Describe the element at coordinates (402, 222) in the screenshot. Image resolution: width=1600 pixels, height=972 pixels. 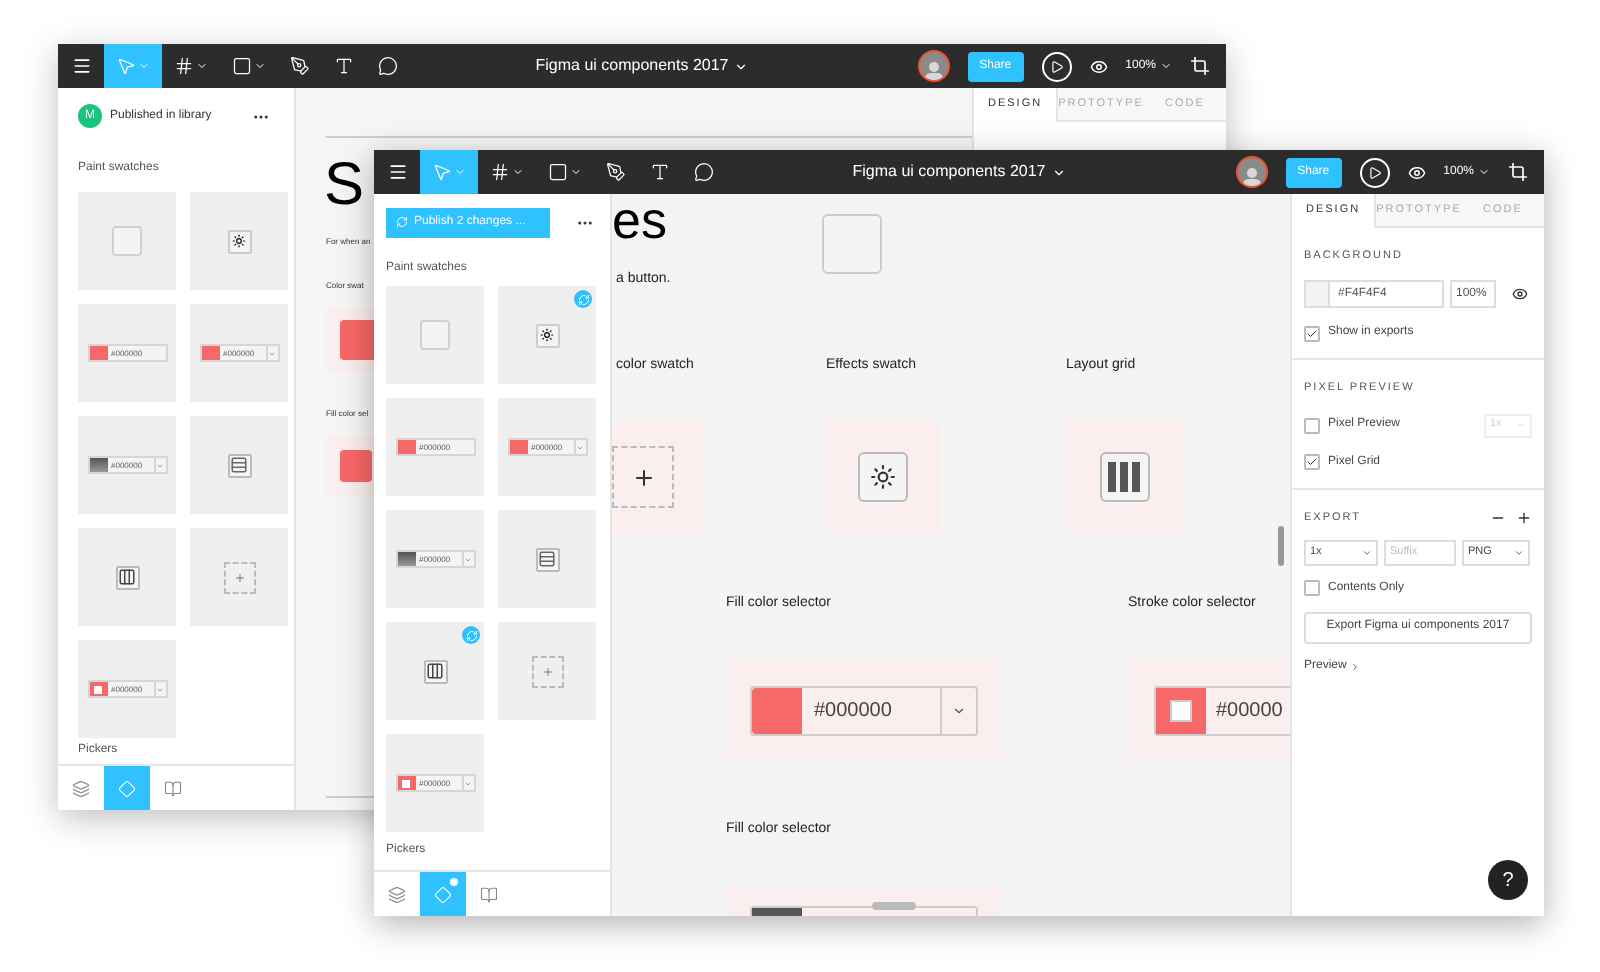
I see `sync-icon` at that location.